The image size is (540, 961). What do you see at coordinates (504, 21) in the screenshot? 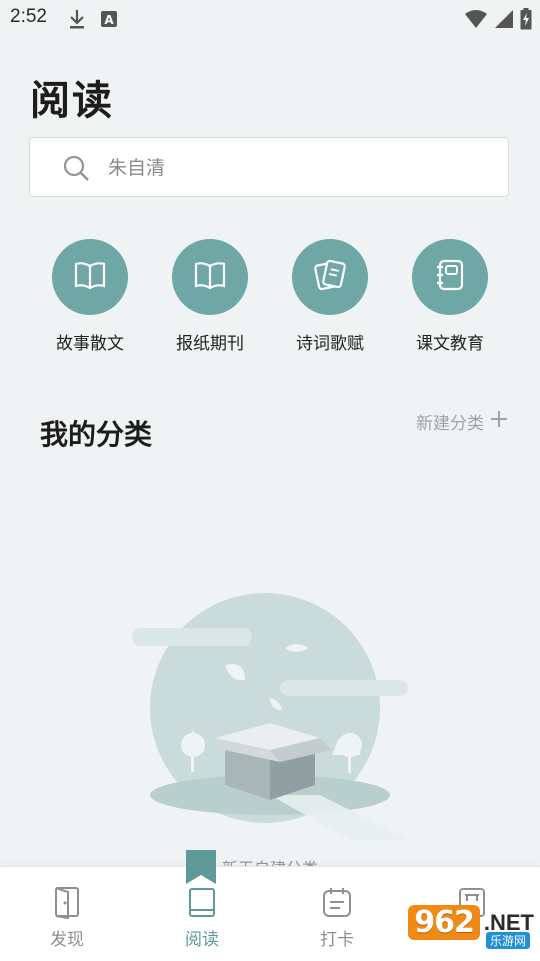
I see `signal-icon` at bounding box center [504, 21].